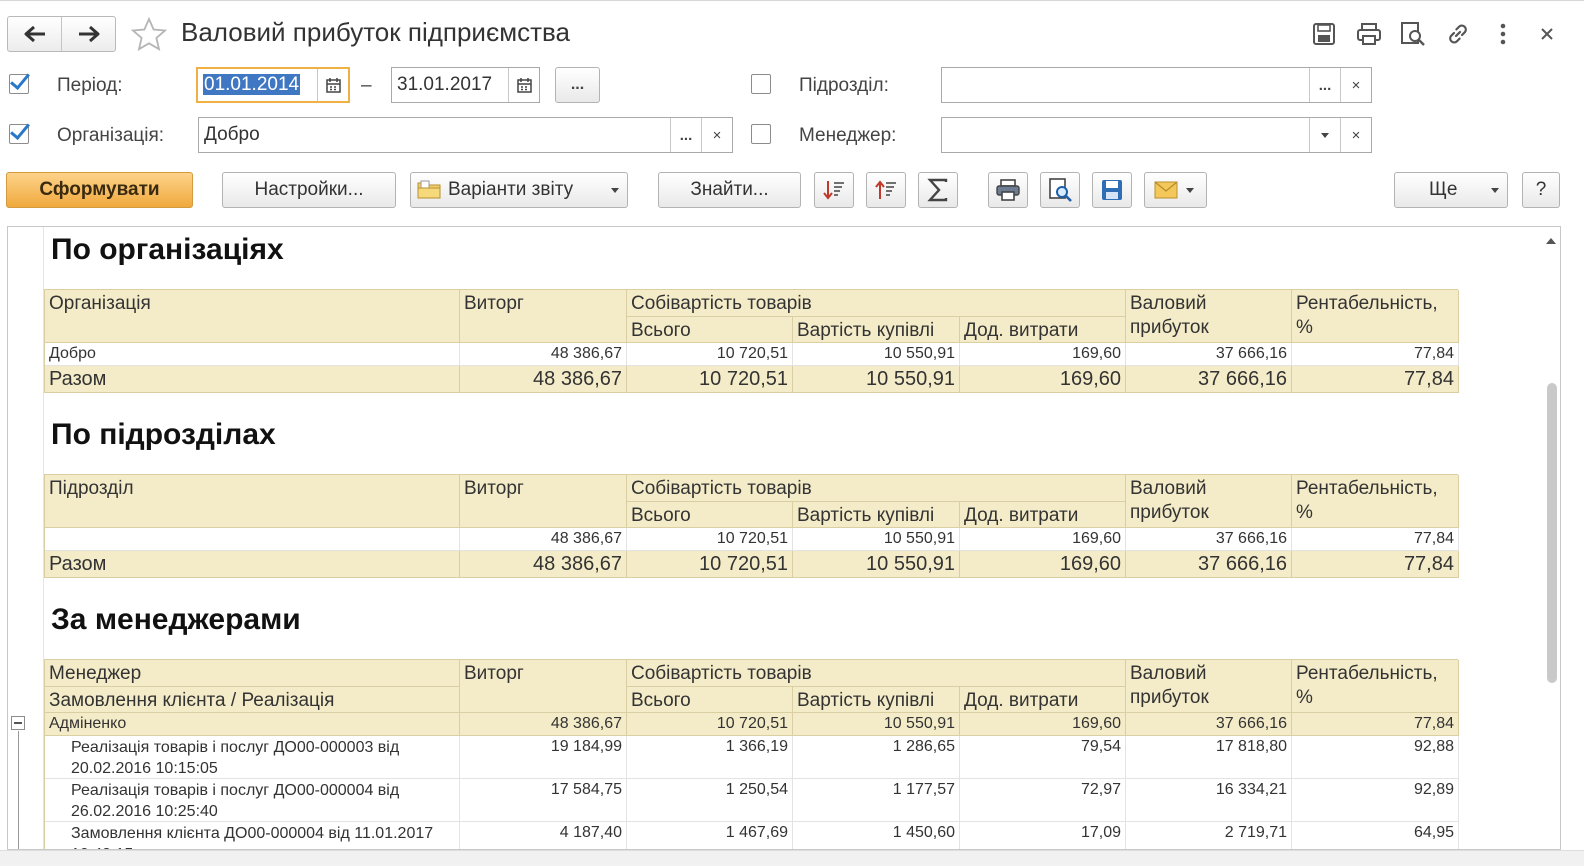 Image resolution: width=1584 pixels, height=866 pixels. What do you see at coordinates (716, 135) in the screenshot?
I see `organization-clear-button: ×` at bounding box center [716, 135].